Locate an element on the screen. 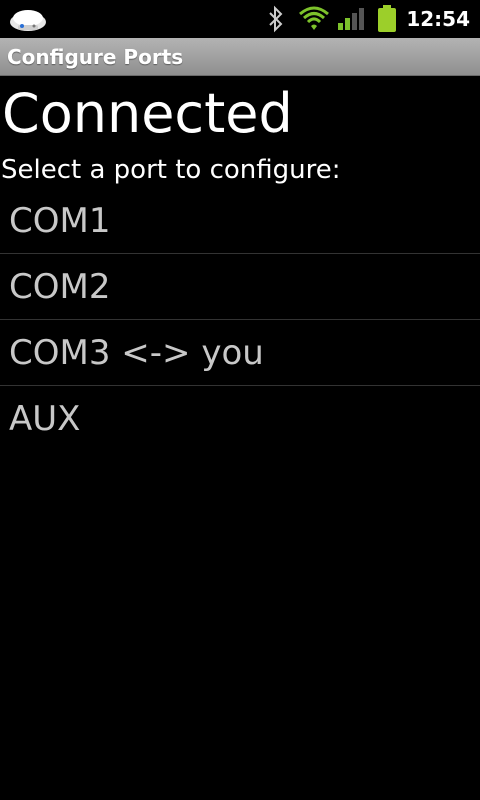 The width and height of the screenshot is (480, 800). port-item-com3: COM3 <-> you is located at coordinates (240, 353).